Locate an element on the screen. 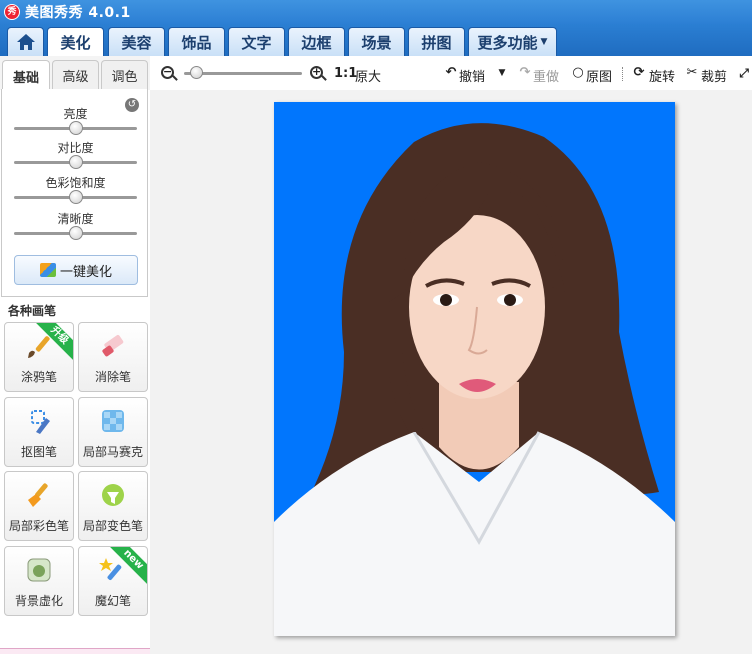 The image size is (752, 654). bottom-strip is located at coordinates (75, 651).